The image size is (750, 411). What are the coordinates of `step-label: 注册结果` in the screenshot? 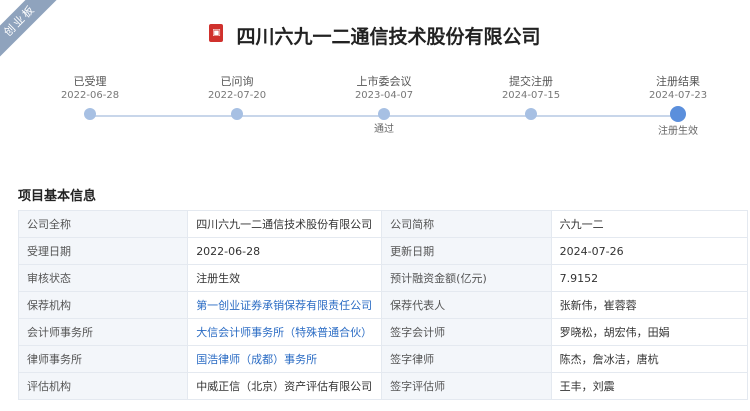 It's located at (678, 81).